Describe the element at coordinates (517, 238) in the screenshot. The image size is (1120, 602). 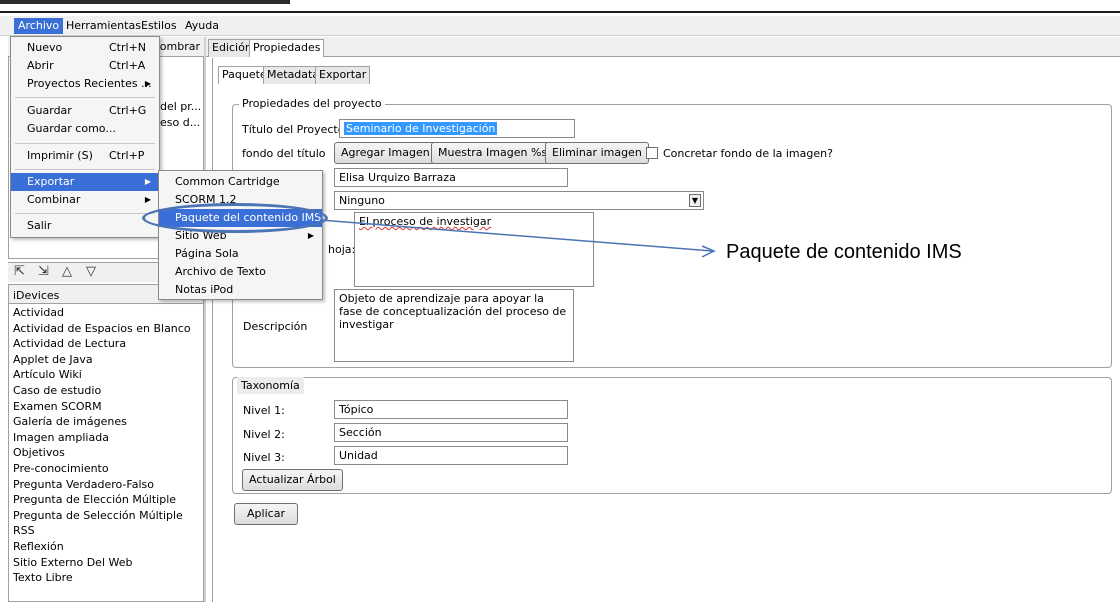
I see `annotation-arrow` at that location.